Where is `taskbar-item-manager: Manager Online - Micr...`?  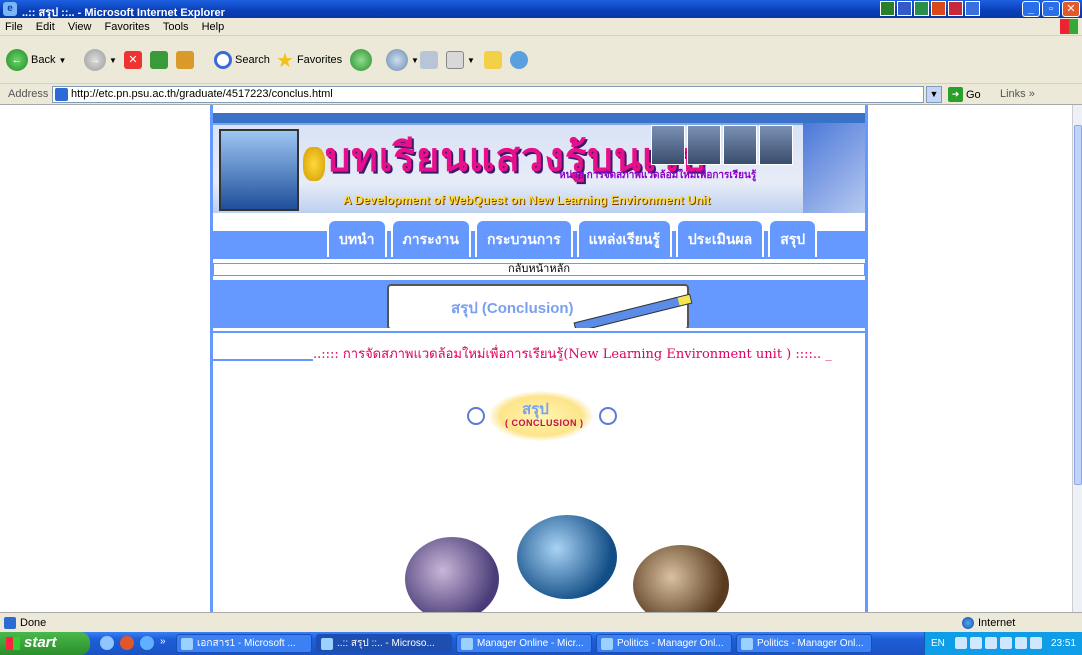
taskbar-item-manager: Manager Online - Micr... is located at coordinates (524, 643).